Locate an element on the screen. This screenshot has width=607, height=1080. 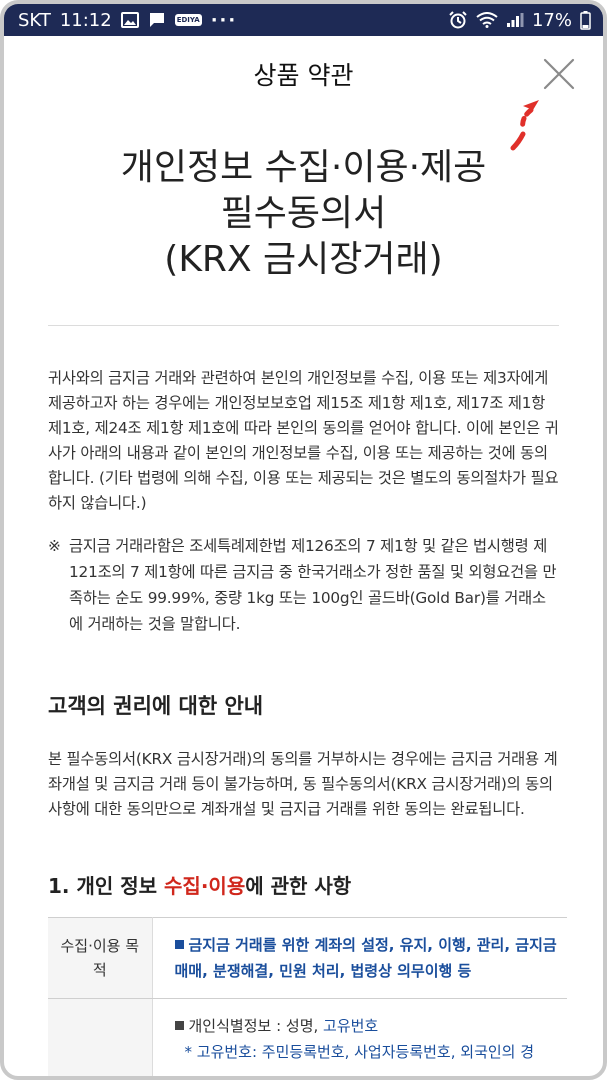
table-label is located at coordinates (100, 1037).